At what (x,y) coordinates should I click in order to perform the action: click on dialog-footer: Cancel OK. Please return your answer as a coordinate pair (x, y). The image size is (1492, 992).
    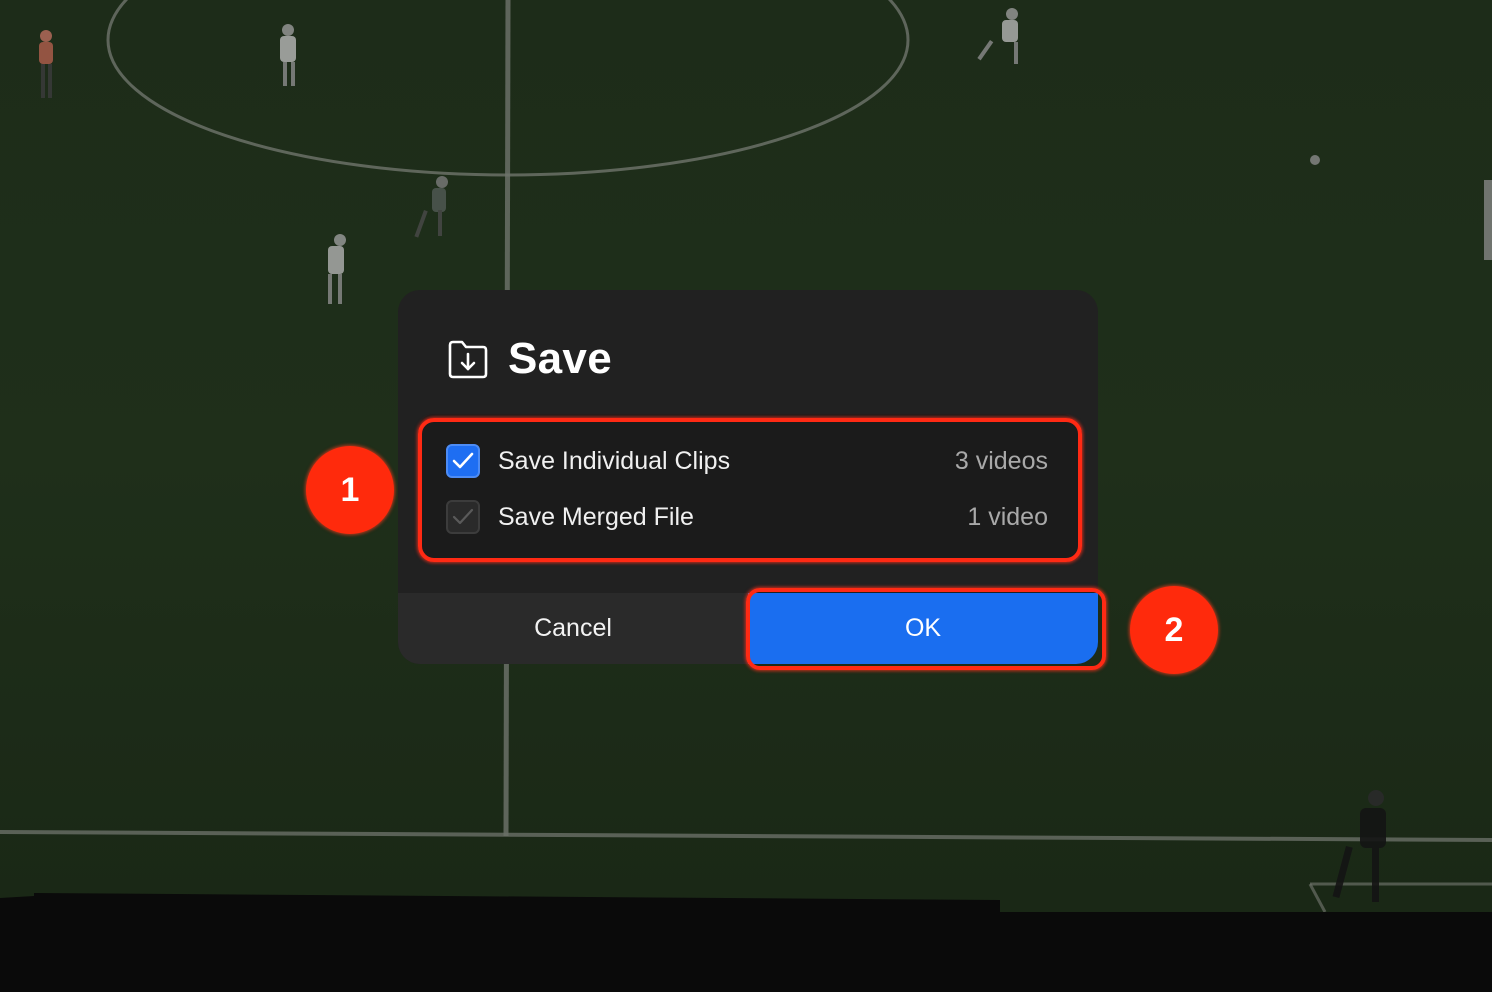
    Looking at the image, I should click on (748, 628).